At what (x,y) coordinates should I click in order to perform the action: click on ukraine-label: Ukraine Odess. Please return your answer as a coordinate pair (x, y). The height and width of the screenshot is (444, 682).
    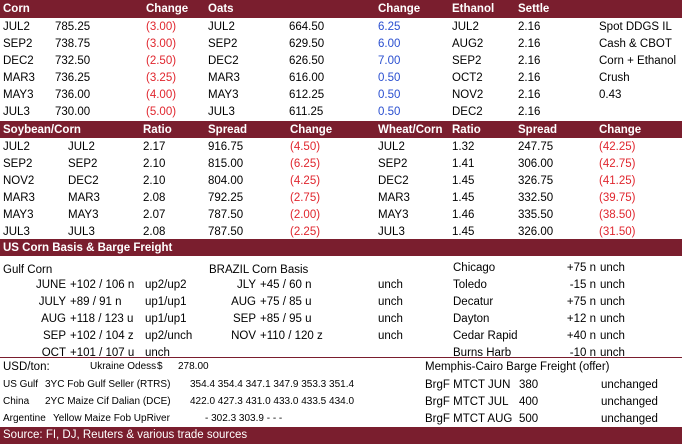
    Looking at the image, I should click on (123, 366).